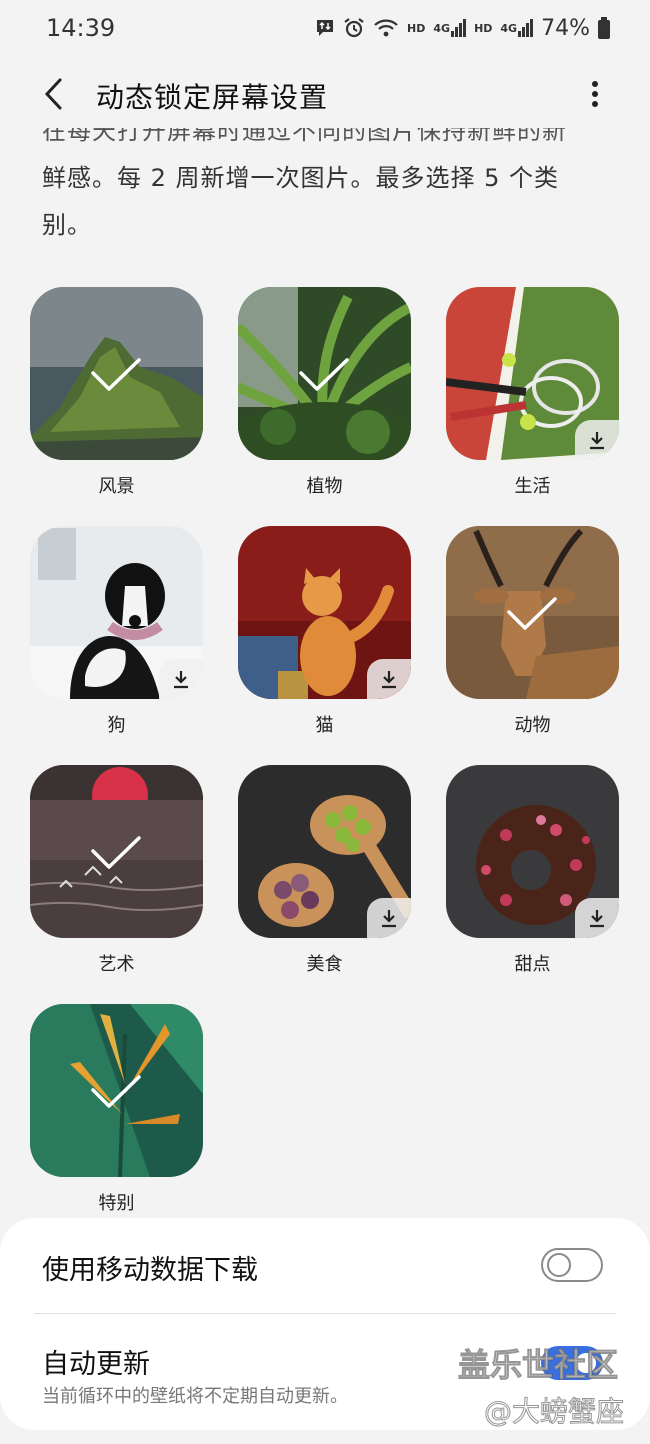 This screenshot has height=1444, width=650. I want to click on data-transfer-icon, so click(325, 28).